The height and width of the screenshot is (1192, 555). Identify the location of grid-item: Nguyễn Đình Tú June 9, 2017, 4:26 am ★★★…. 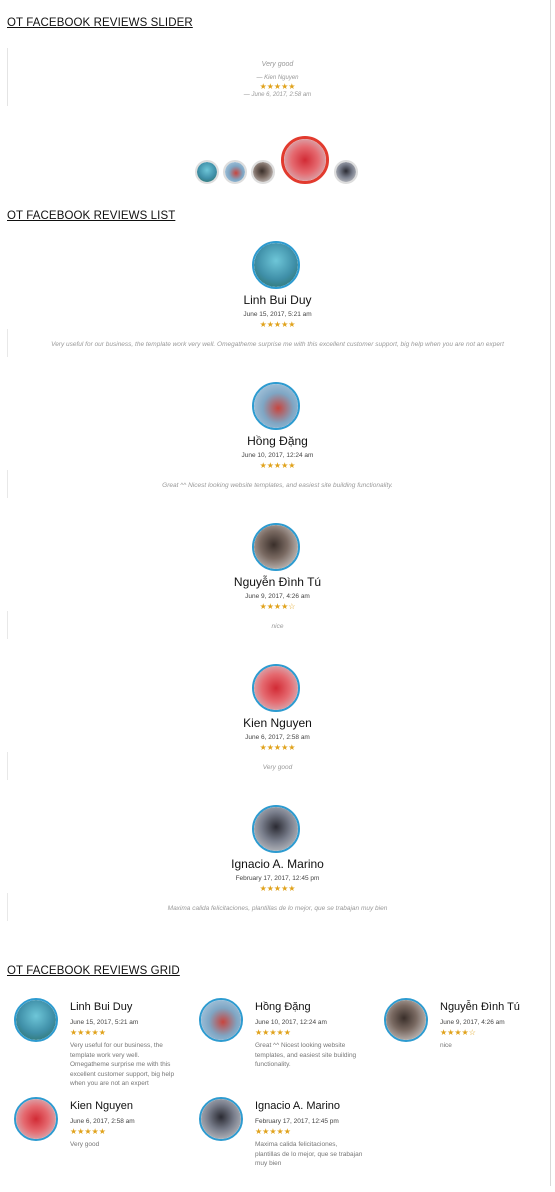
(469, 1045).